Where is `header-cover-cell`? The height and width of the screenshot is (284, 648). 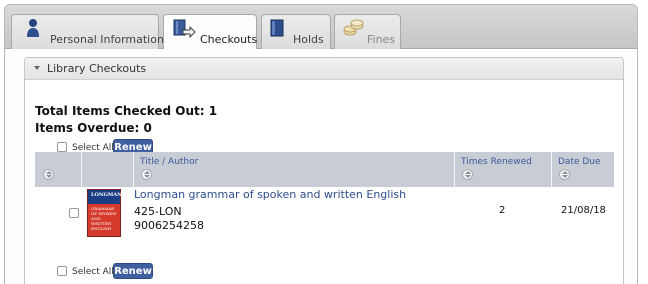
header-cover-cell is located at coordinates (107, 169).